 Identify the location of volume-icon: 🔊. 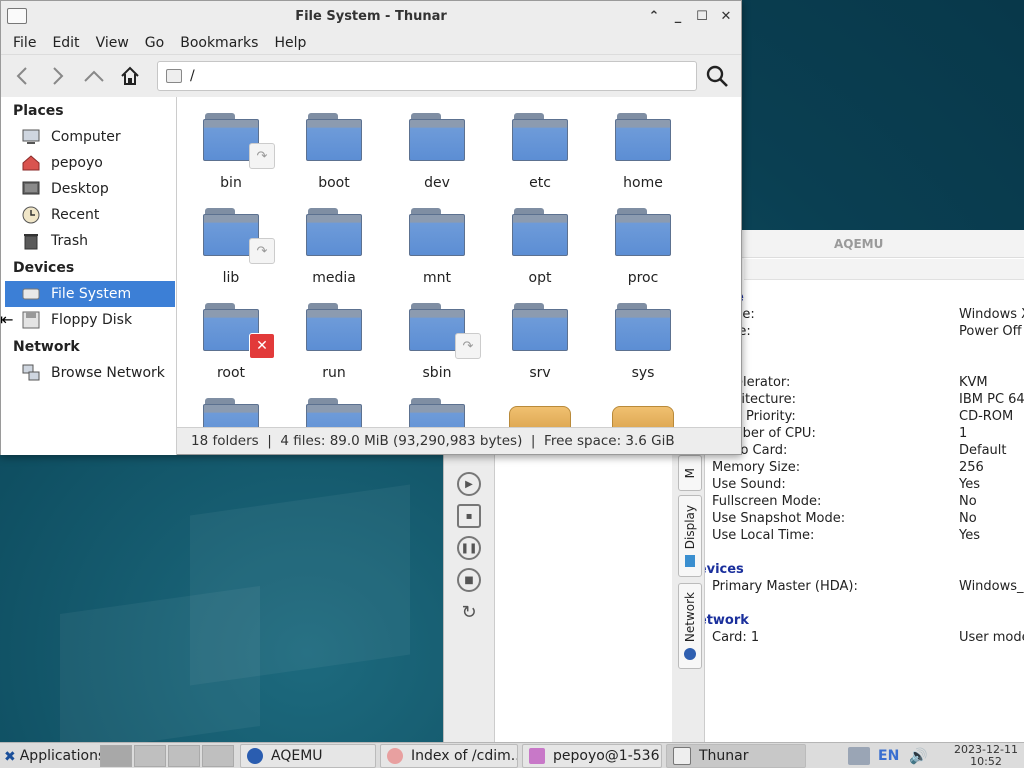
(918, 756).